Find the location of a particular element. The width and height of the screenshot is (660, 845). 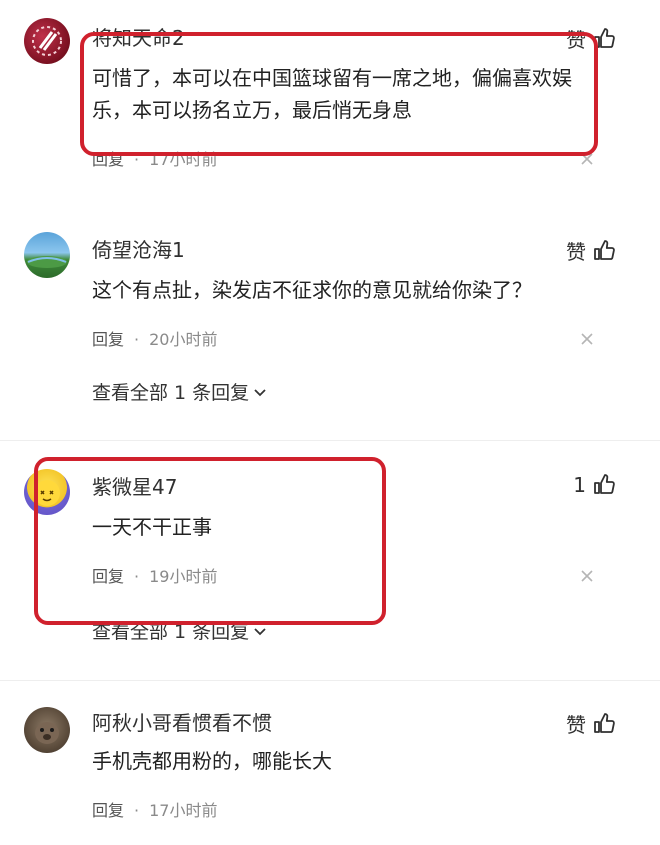

view-all-label: 查看全部 1 条回复 is located at coordinates (171, 393).